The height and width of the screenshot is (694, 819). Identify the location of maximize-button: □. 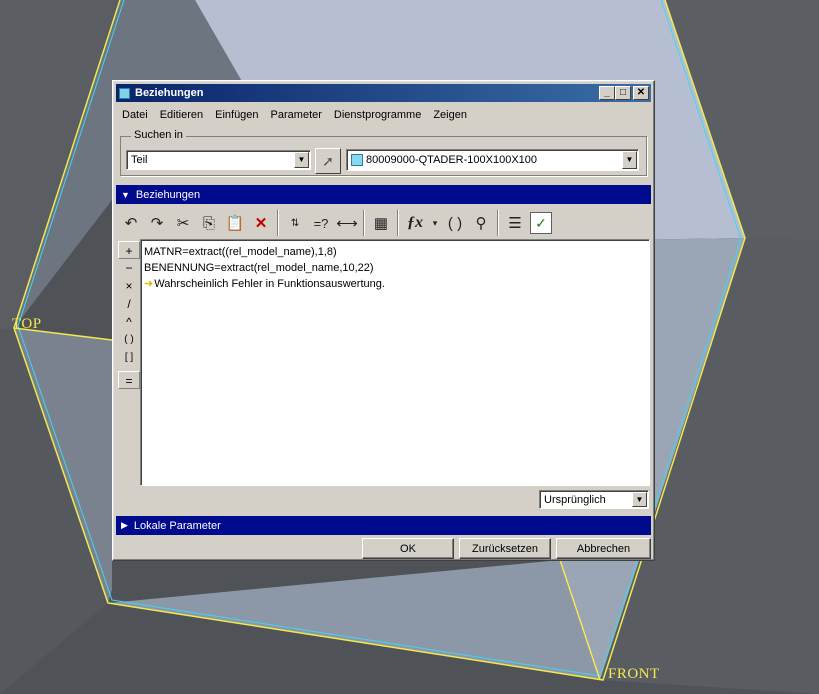
(623, 93).